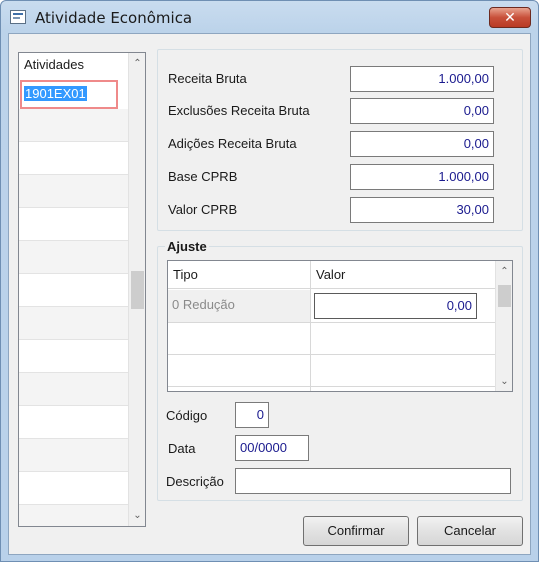 Image resolution: width=539 pixels, height=562 pixels. Describe the element at coordinates (403, 275) in the screenshot. I see `column-header-valor: Valor` at that location.